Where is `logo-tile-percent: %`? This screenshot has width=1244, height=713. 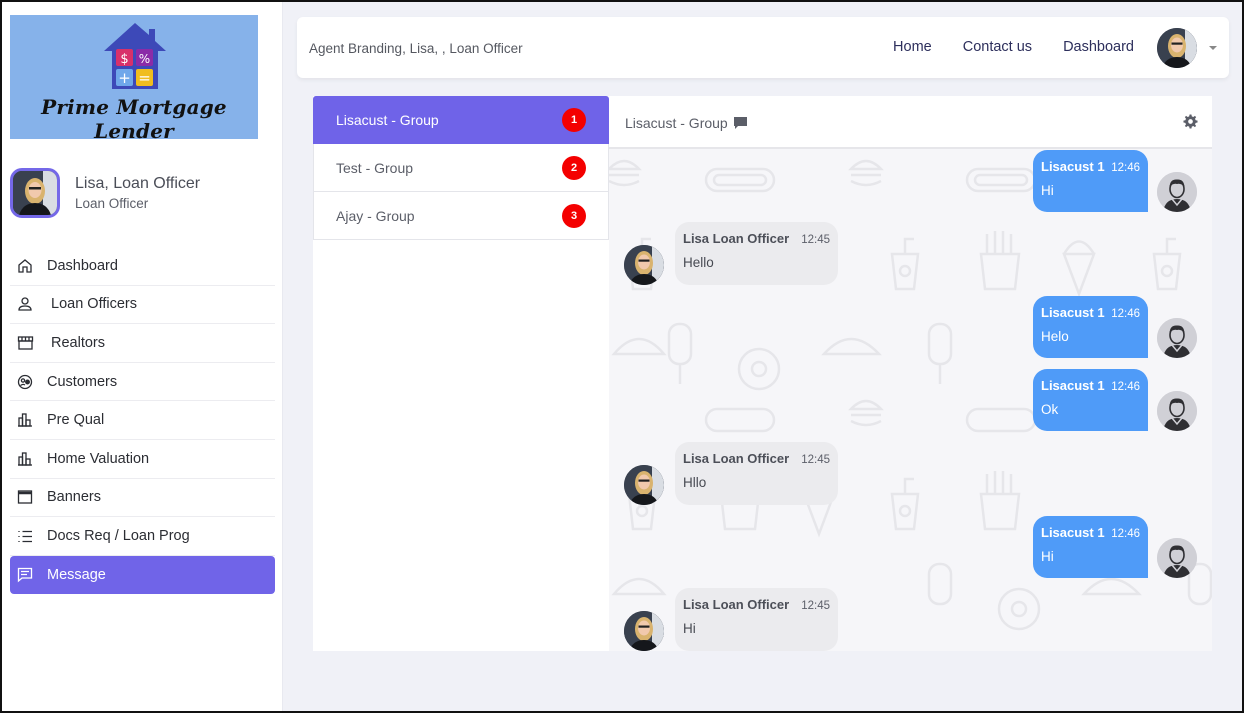 logo-tile-percent: % is located at coordinates (144, 59).